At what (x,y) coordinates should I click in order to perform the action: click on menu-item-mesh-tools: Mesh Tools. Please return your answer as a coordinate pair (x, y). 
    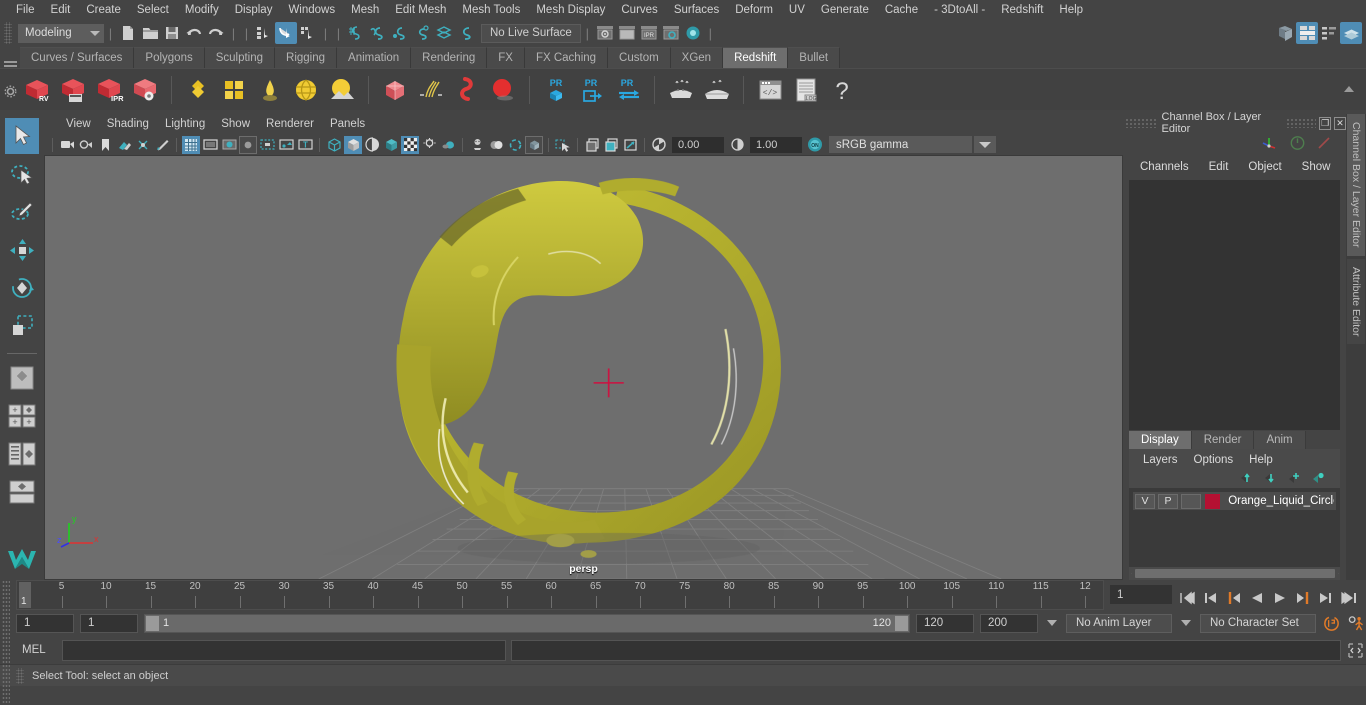
    Looking at the image, I should click on (491, 10).